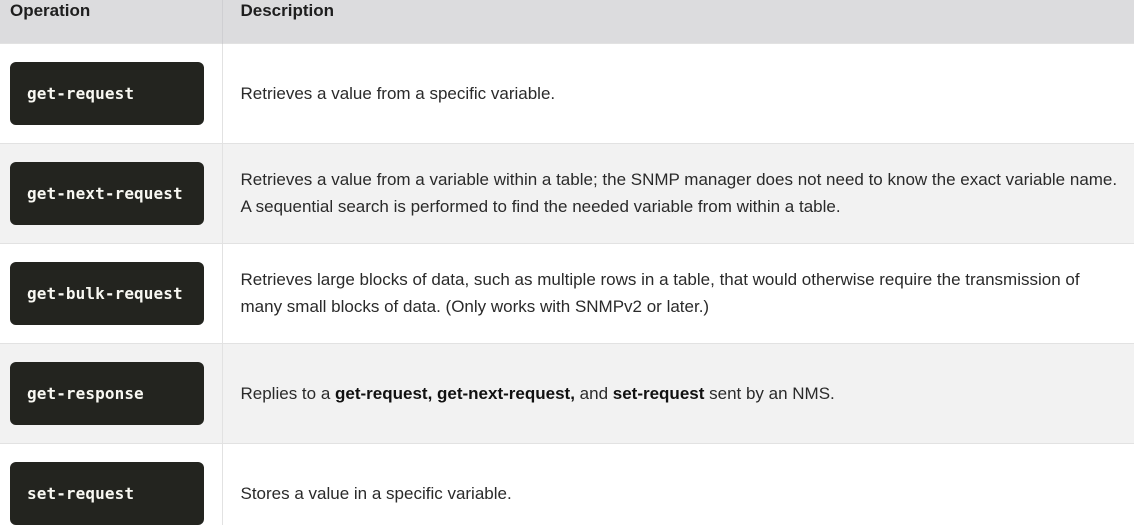  I want to click on description-column-header: Description, so click(677, 21).